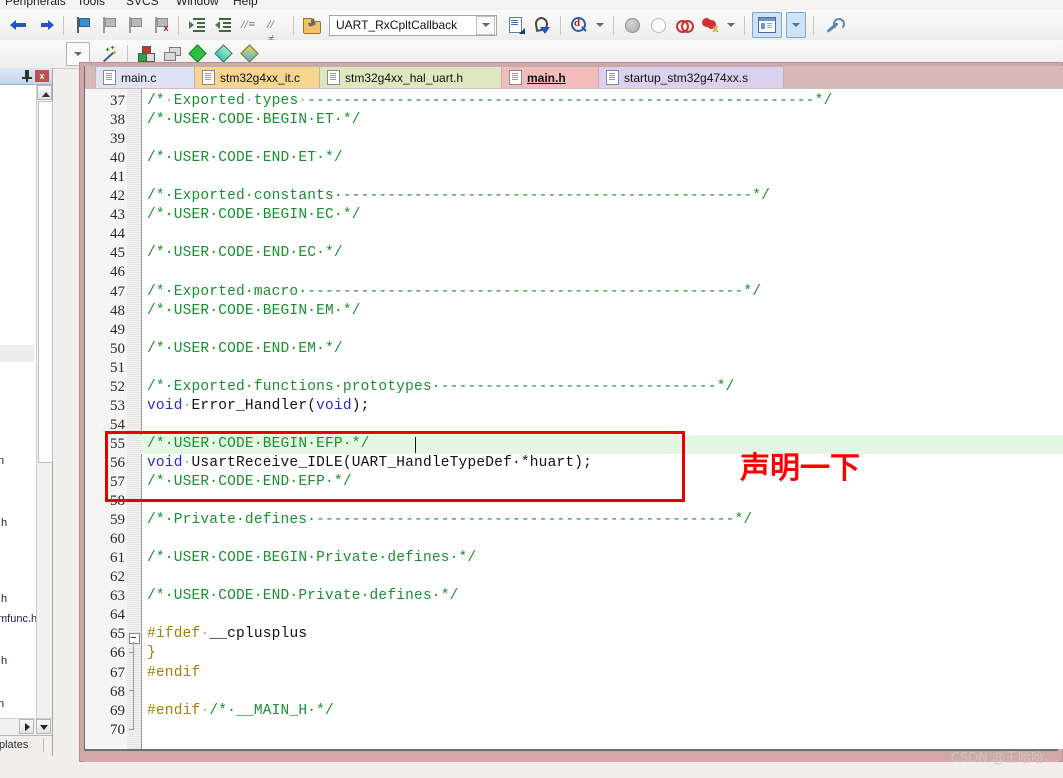 The width and height of the screenshot is (1063, 778). What do you see at coordinates (117, 501) in the screenshot?
I see `line-number: 58` at bounding box center [117, 501].